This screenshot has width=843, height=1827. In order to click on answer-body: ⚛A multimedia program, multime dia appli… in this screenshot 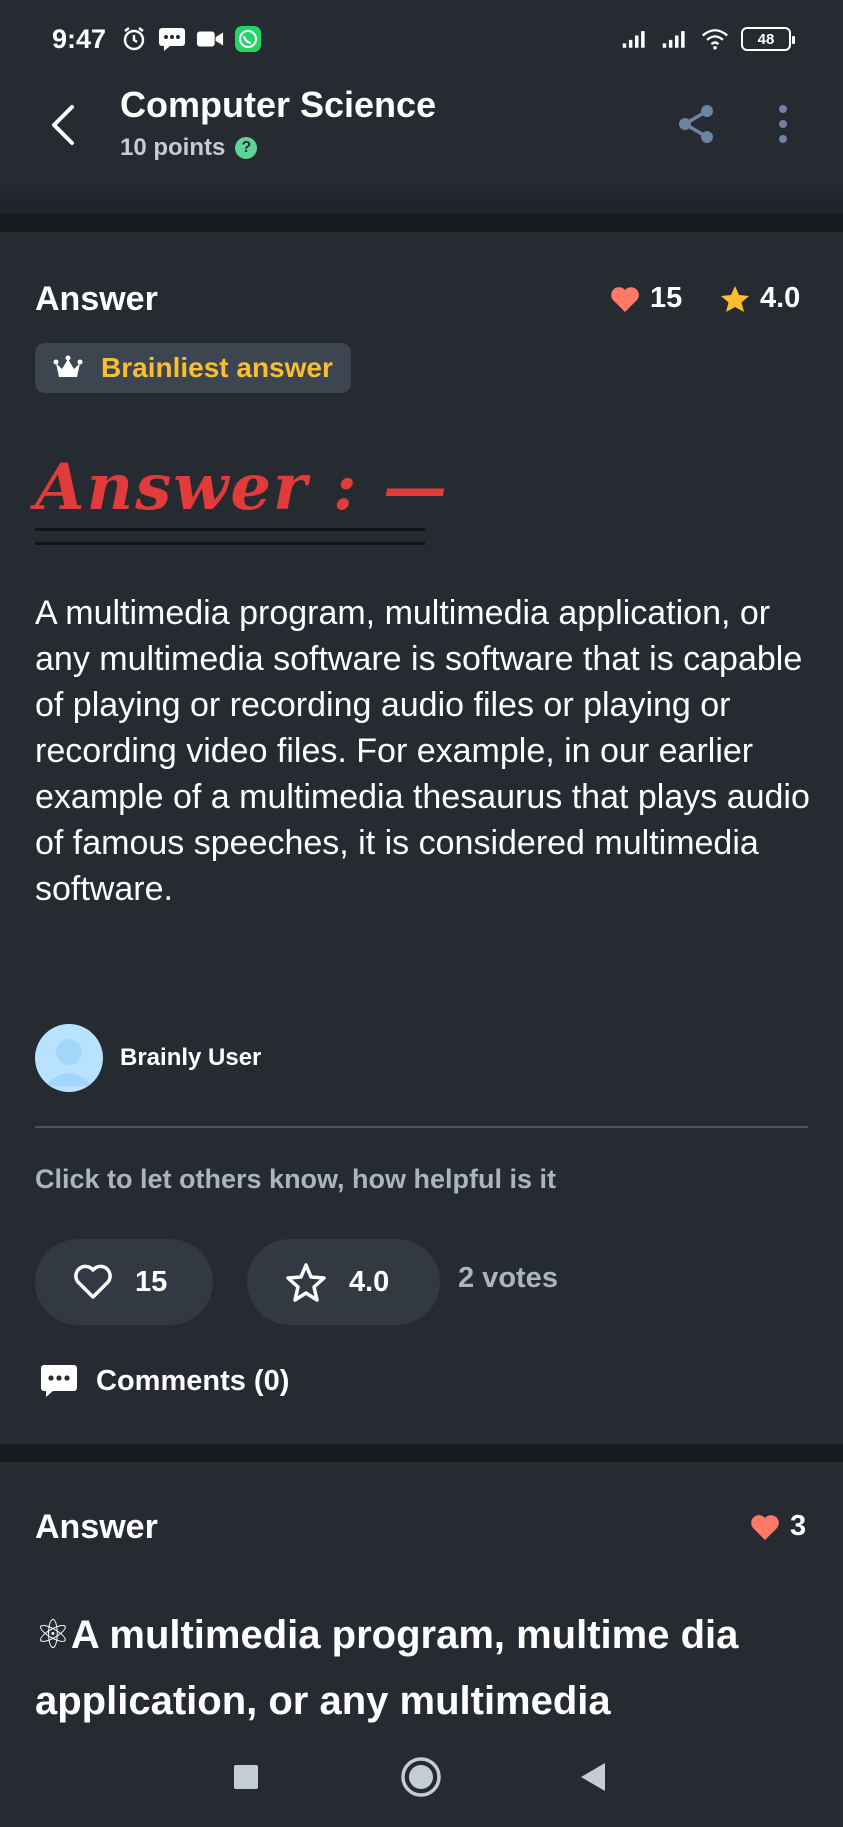, I will do `click(387, 1668)`.